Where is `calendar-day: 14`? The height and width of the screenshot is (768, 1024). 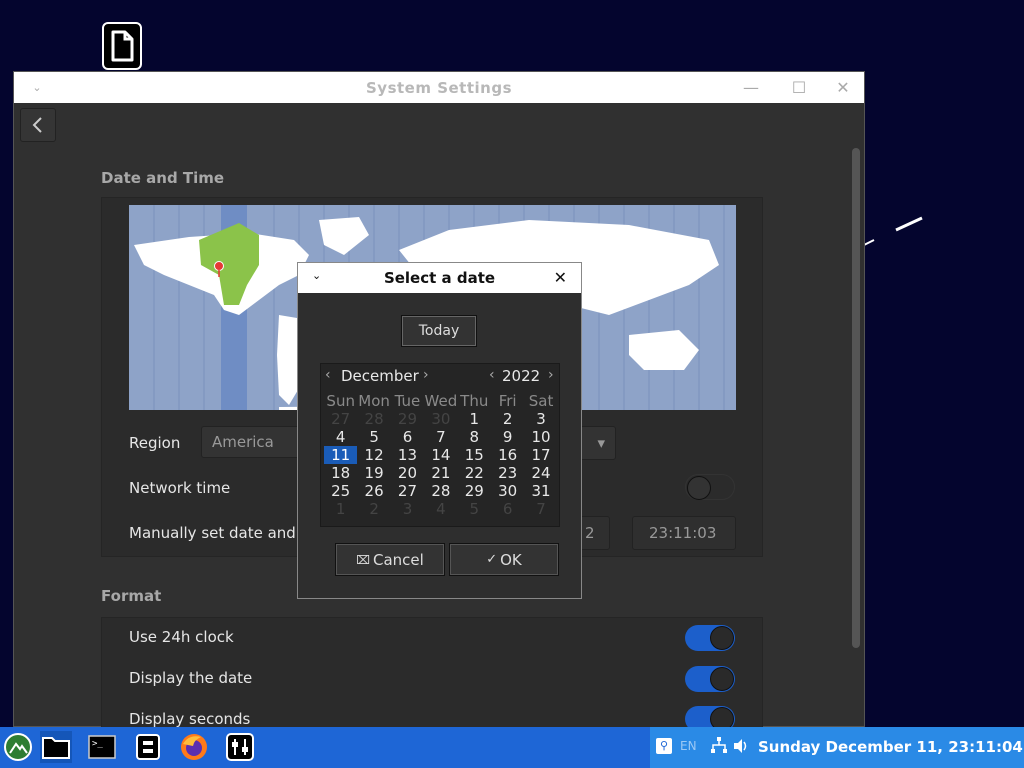 calendar-day: 14 is located at coordinates (440, 455).